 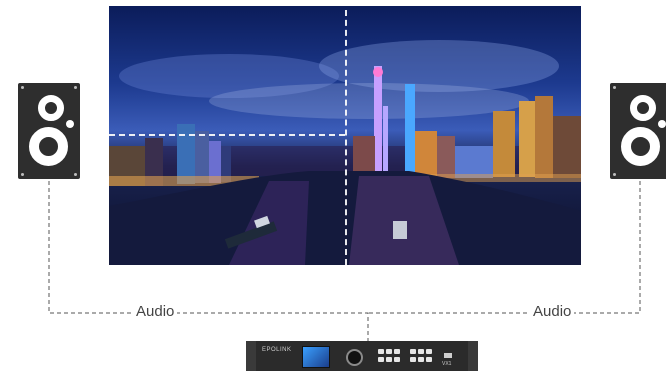 What do you see at coordinates (316, 357) in the screenshot?
I see `controller-lcd` at bounding box center [316, 357].